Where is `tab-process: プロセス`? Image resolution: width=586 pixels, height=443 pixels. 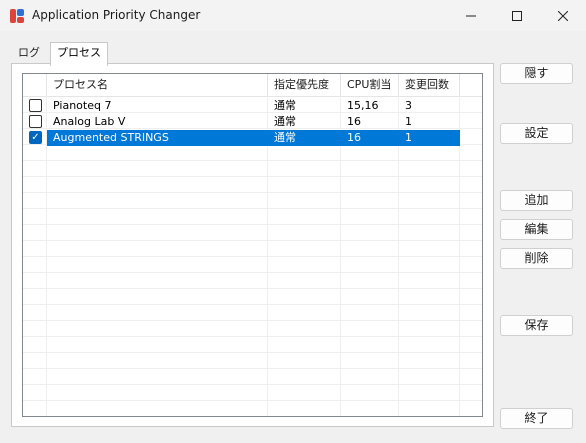
tab-process: プロセス is located at coordinates (79, 54).